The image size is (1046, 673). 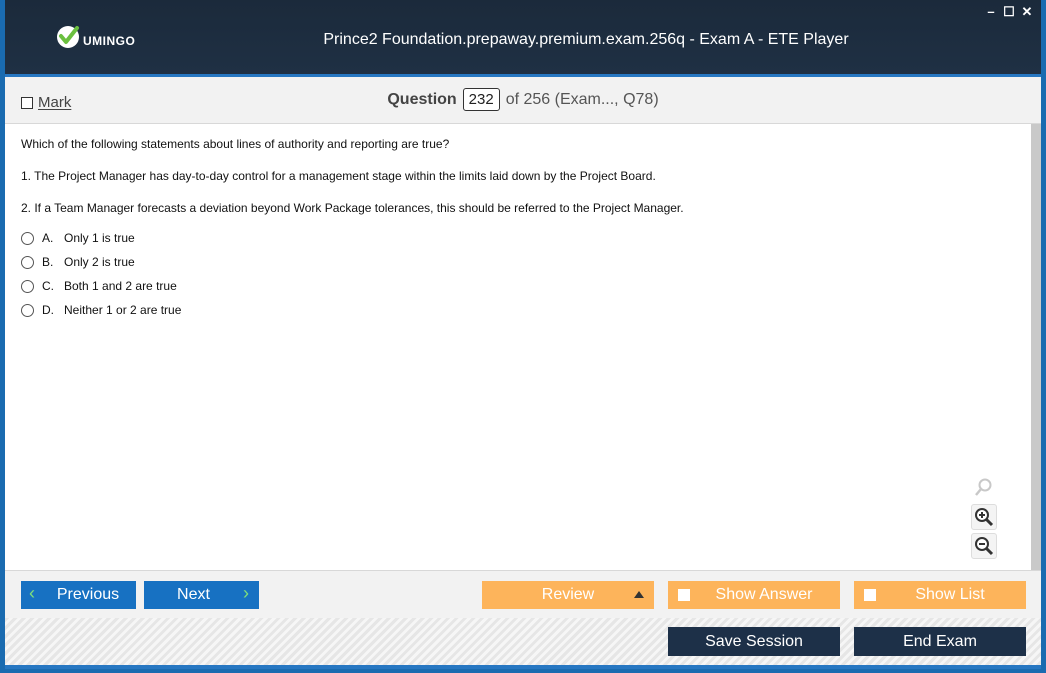 I want to click on review-button: Review, so click(x=568, y=595).